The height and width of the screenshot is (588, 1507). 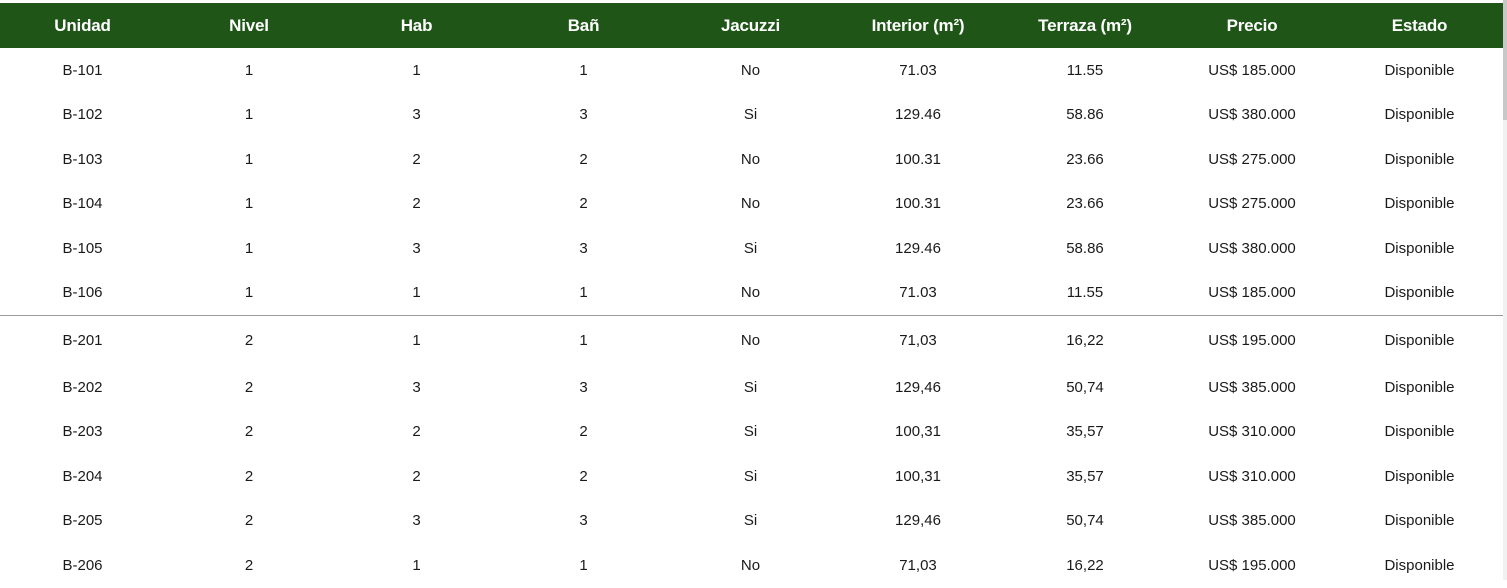 What do you see at coordinates (918, 26) in the screenshot?
I see `column-header-interior: Interior (m²)` at bounding box center [918, 26].